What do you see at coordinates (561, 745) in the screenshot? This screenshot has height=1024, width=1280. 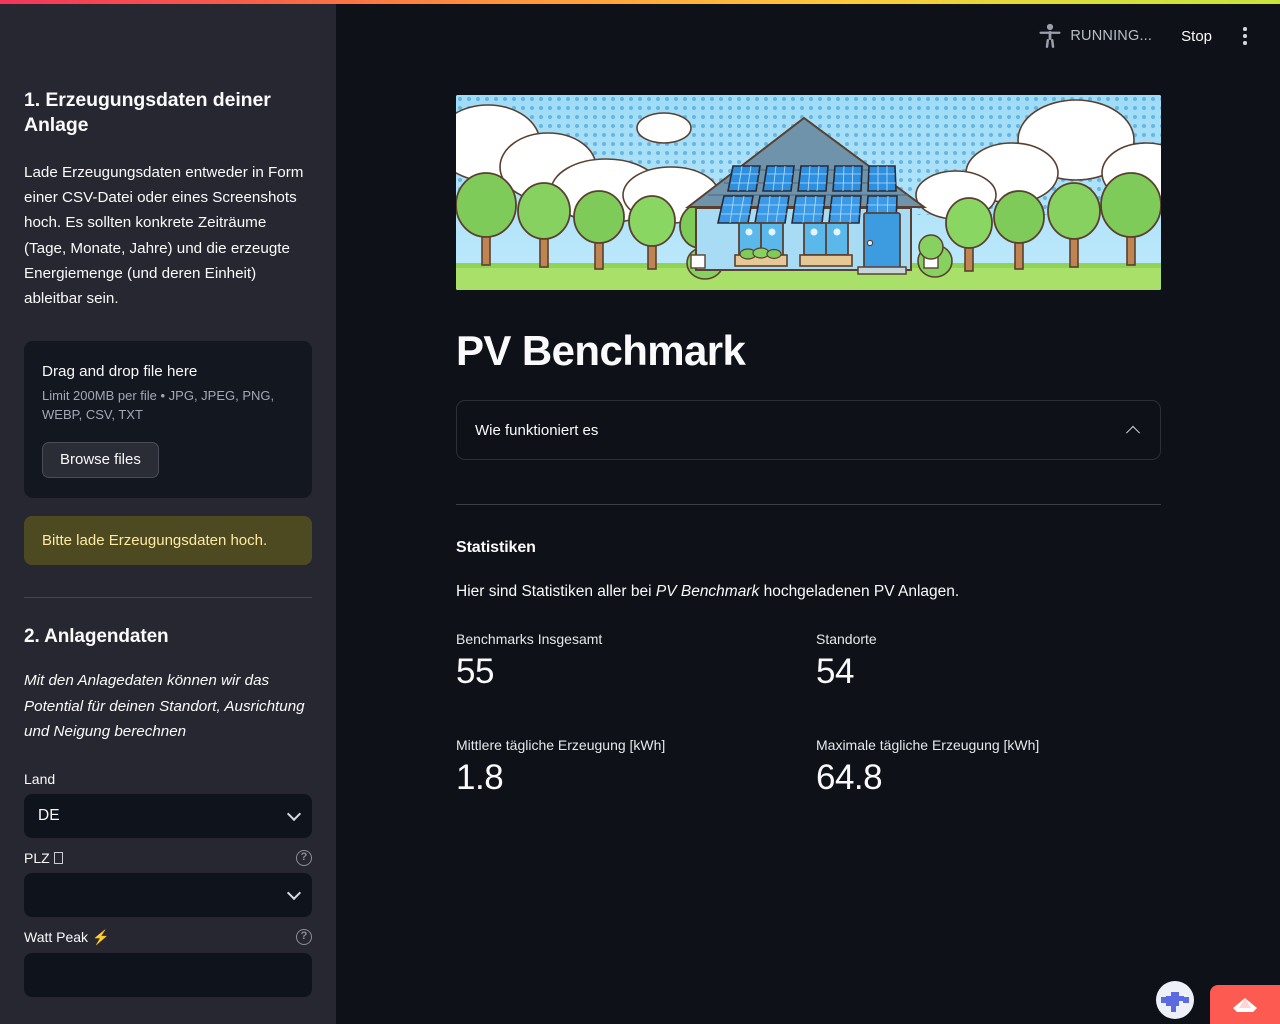 I see `metric-label: Mittlere tägliche Erzeugung [kWh]` at bounding box center [561, 745].